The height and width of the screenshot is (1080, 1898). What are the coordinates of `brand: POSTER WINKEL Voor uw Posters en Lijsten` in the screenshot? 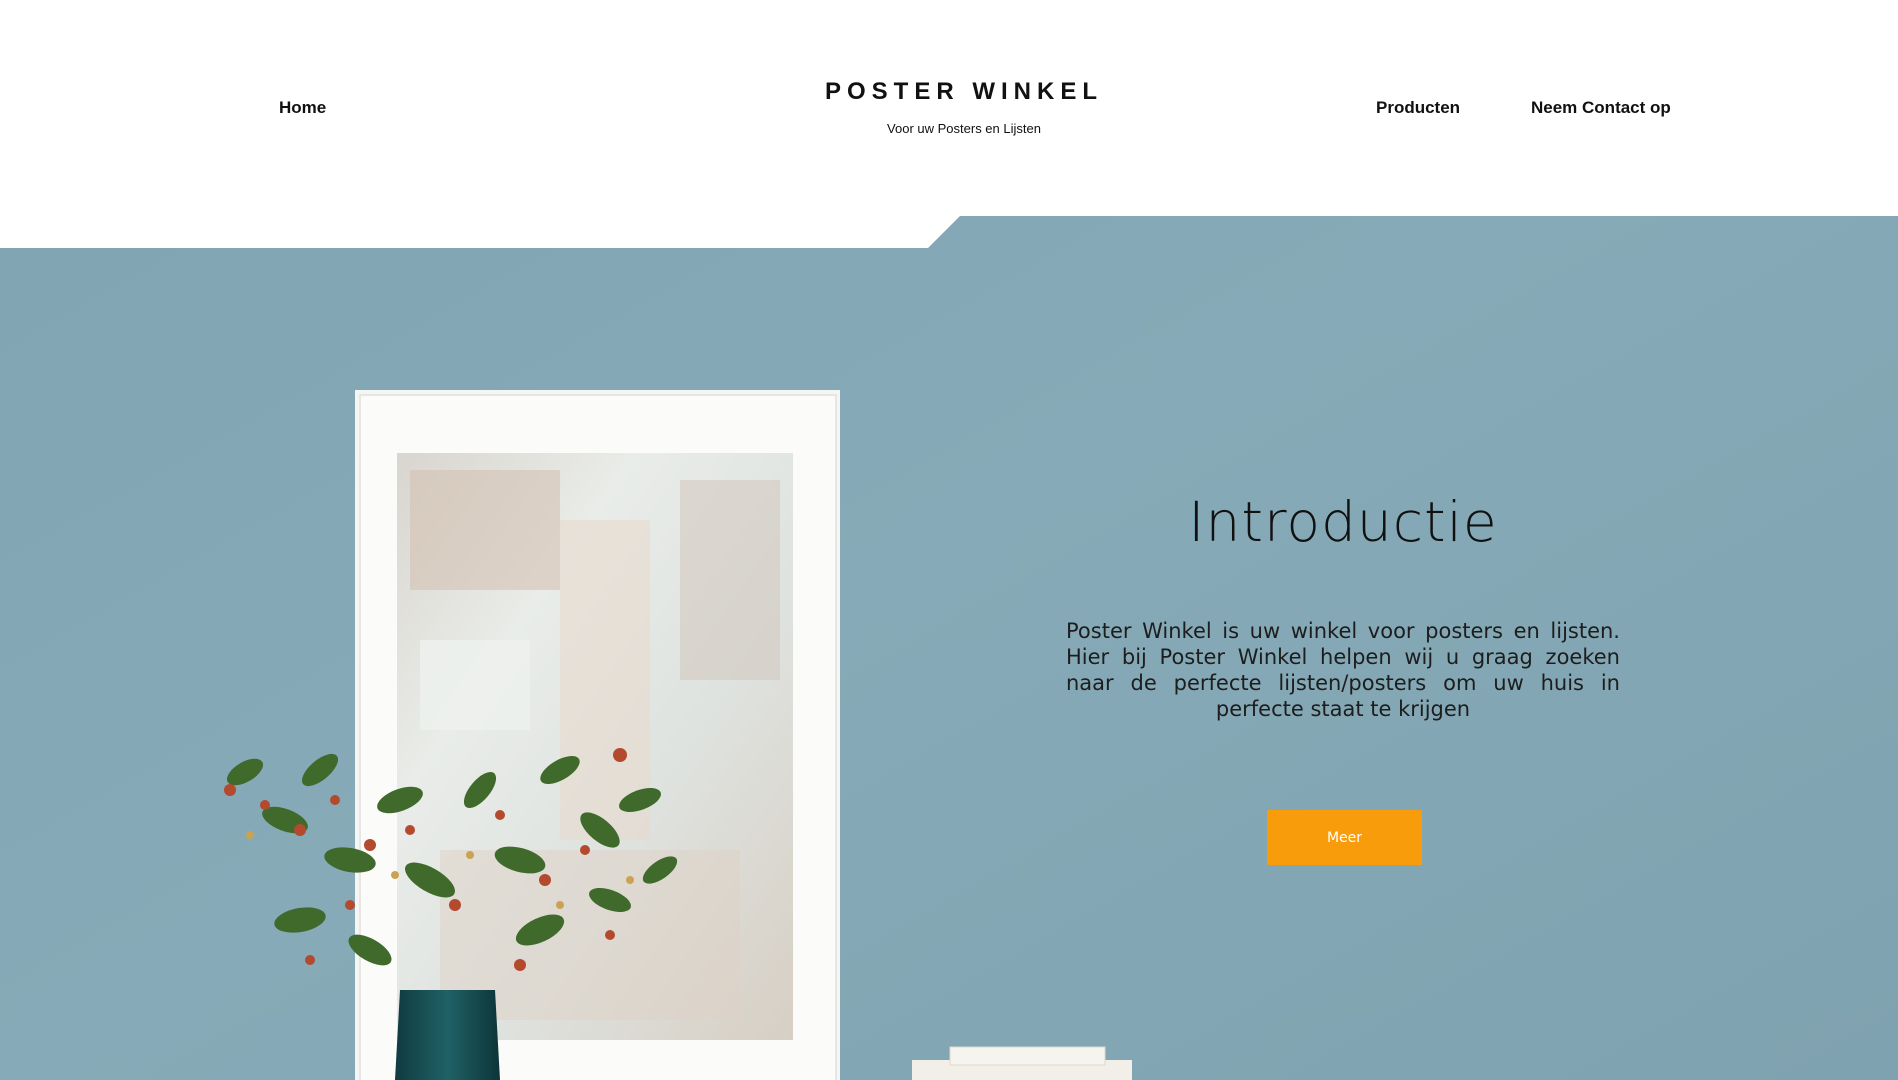 It's located at (964, 107).